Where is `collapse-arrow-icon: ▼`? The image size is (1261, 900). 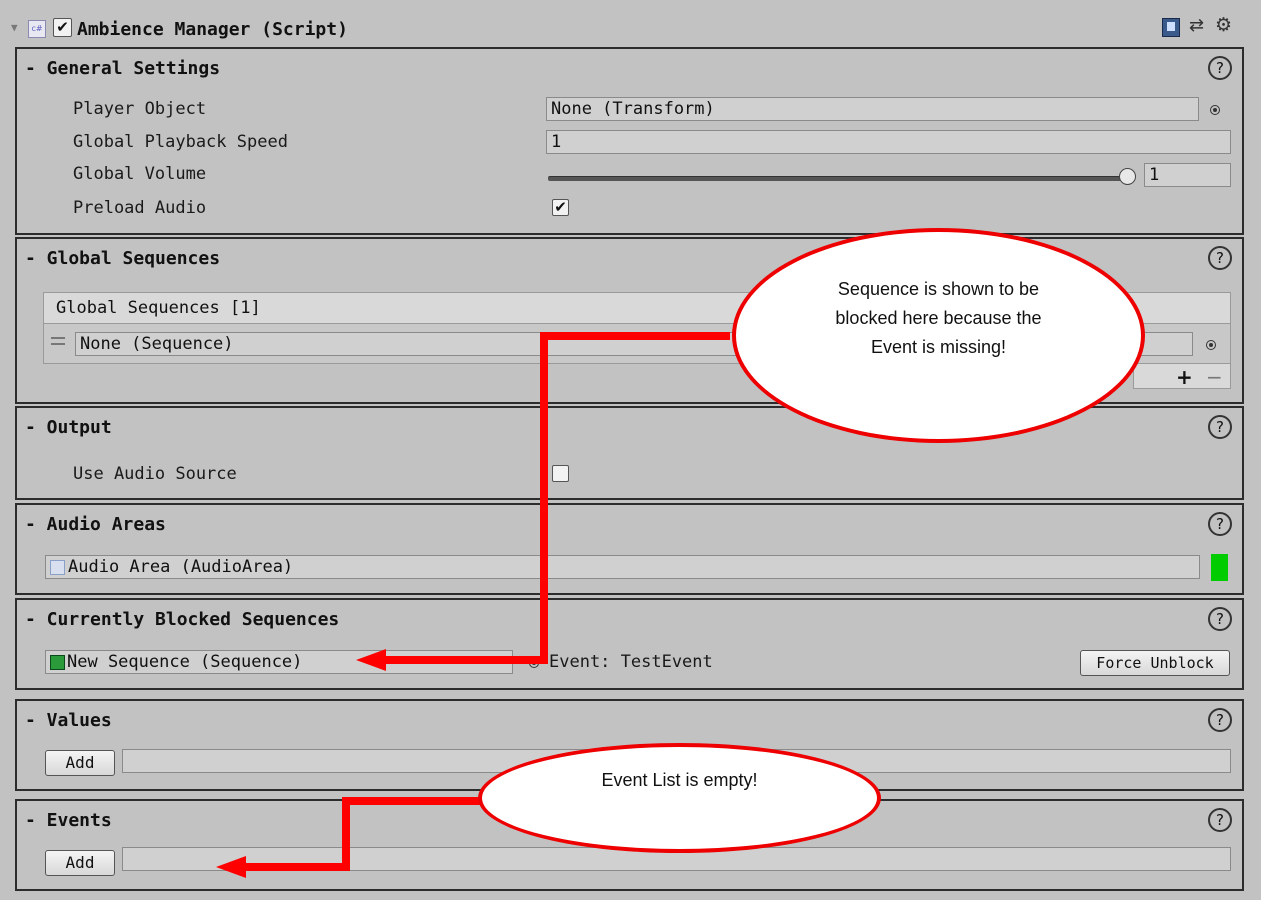
collapse-arrow-icon: ▼ is located at coordinates (14, 27).